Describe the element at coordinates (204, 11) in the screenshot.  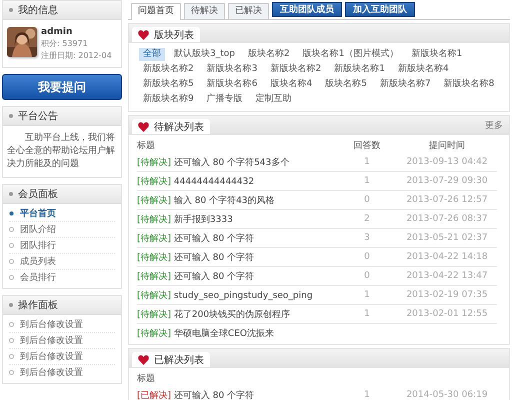
I see `tab: 待解决` at that location.